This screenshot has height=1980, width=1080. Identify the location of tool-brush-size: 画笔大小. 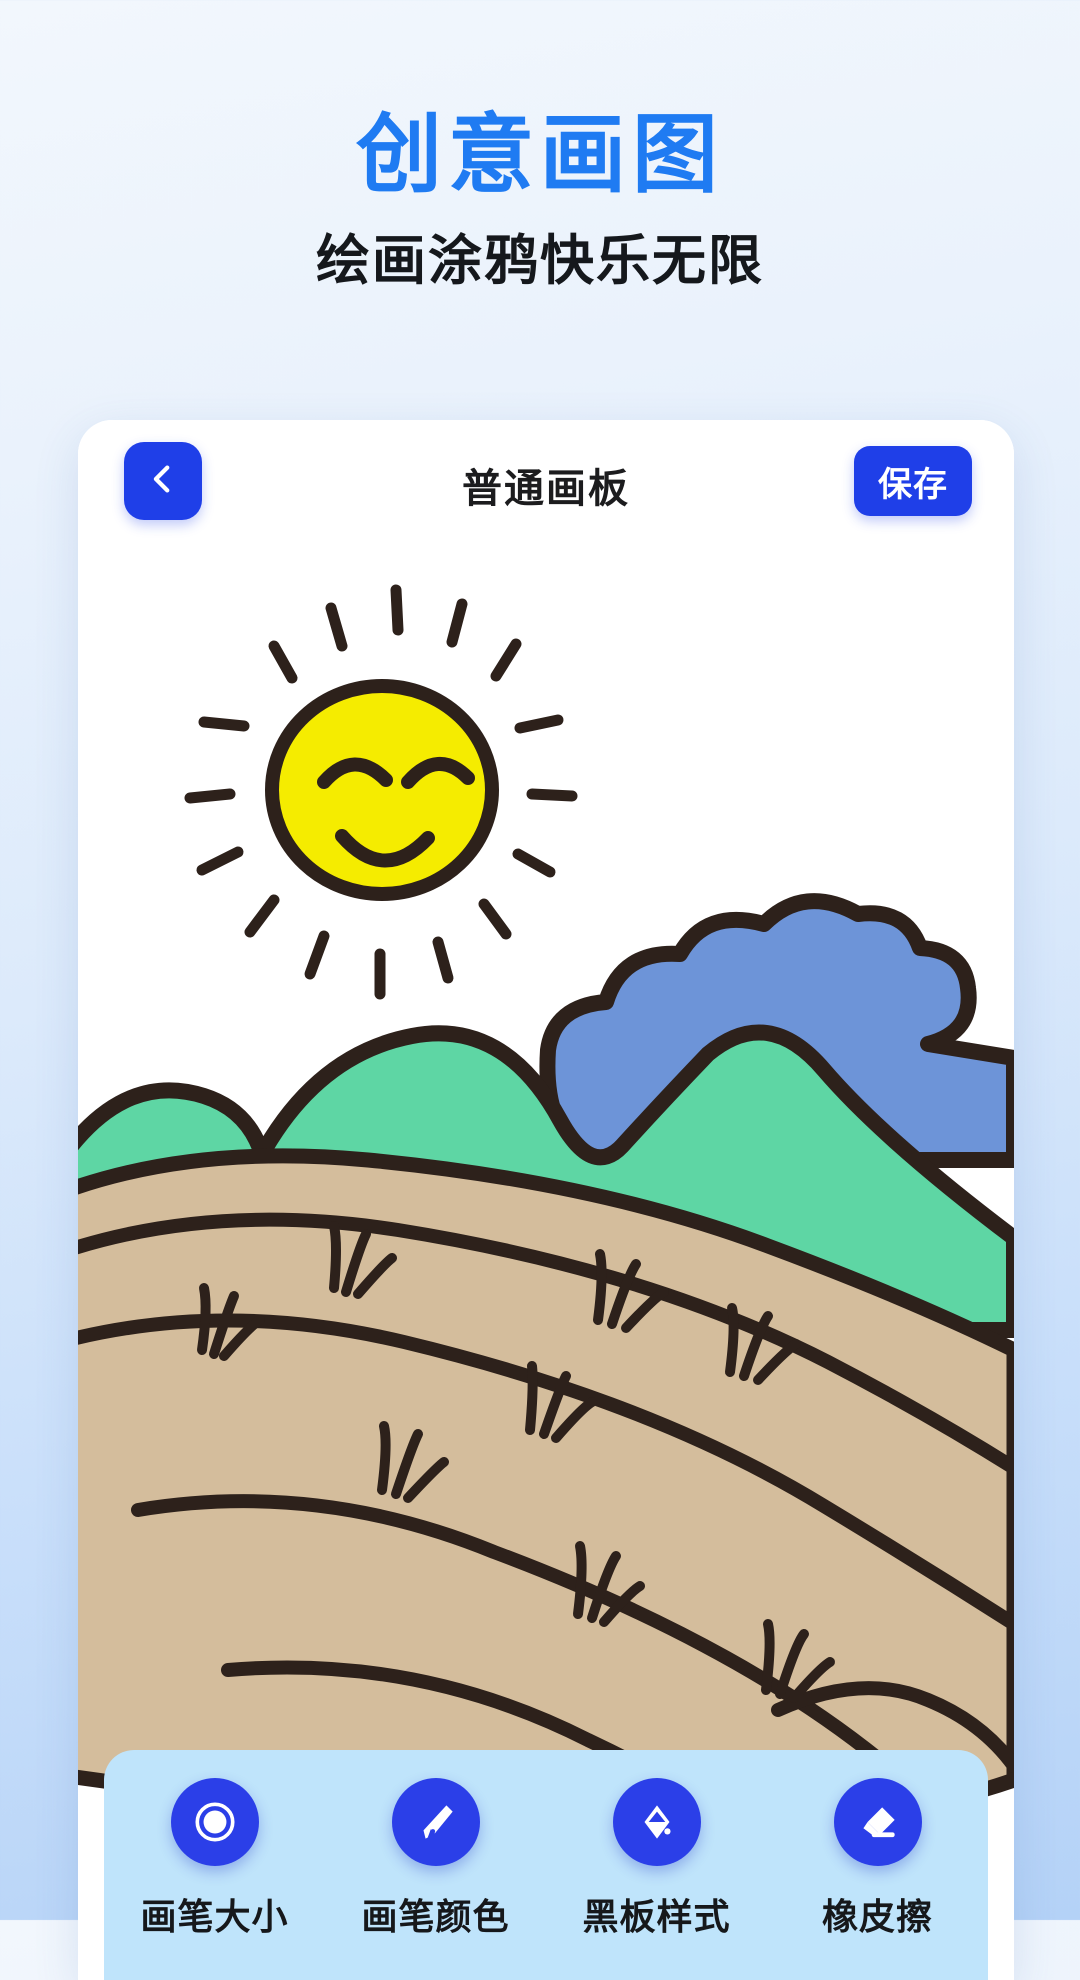
(215, 1859).